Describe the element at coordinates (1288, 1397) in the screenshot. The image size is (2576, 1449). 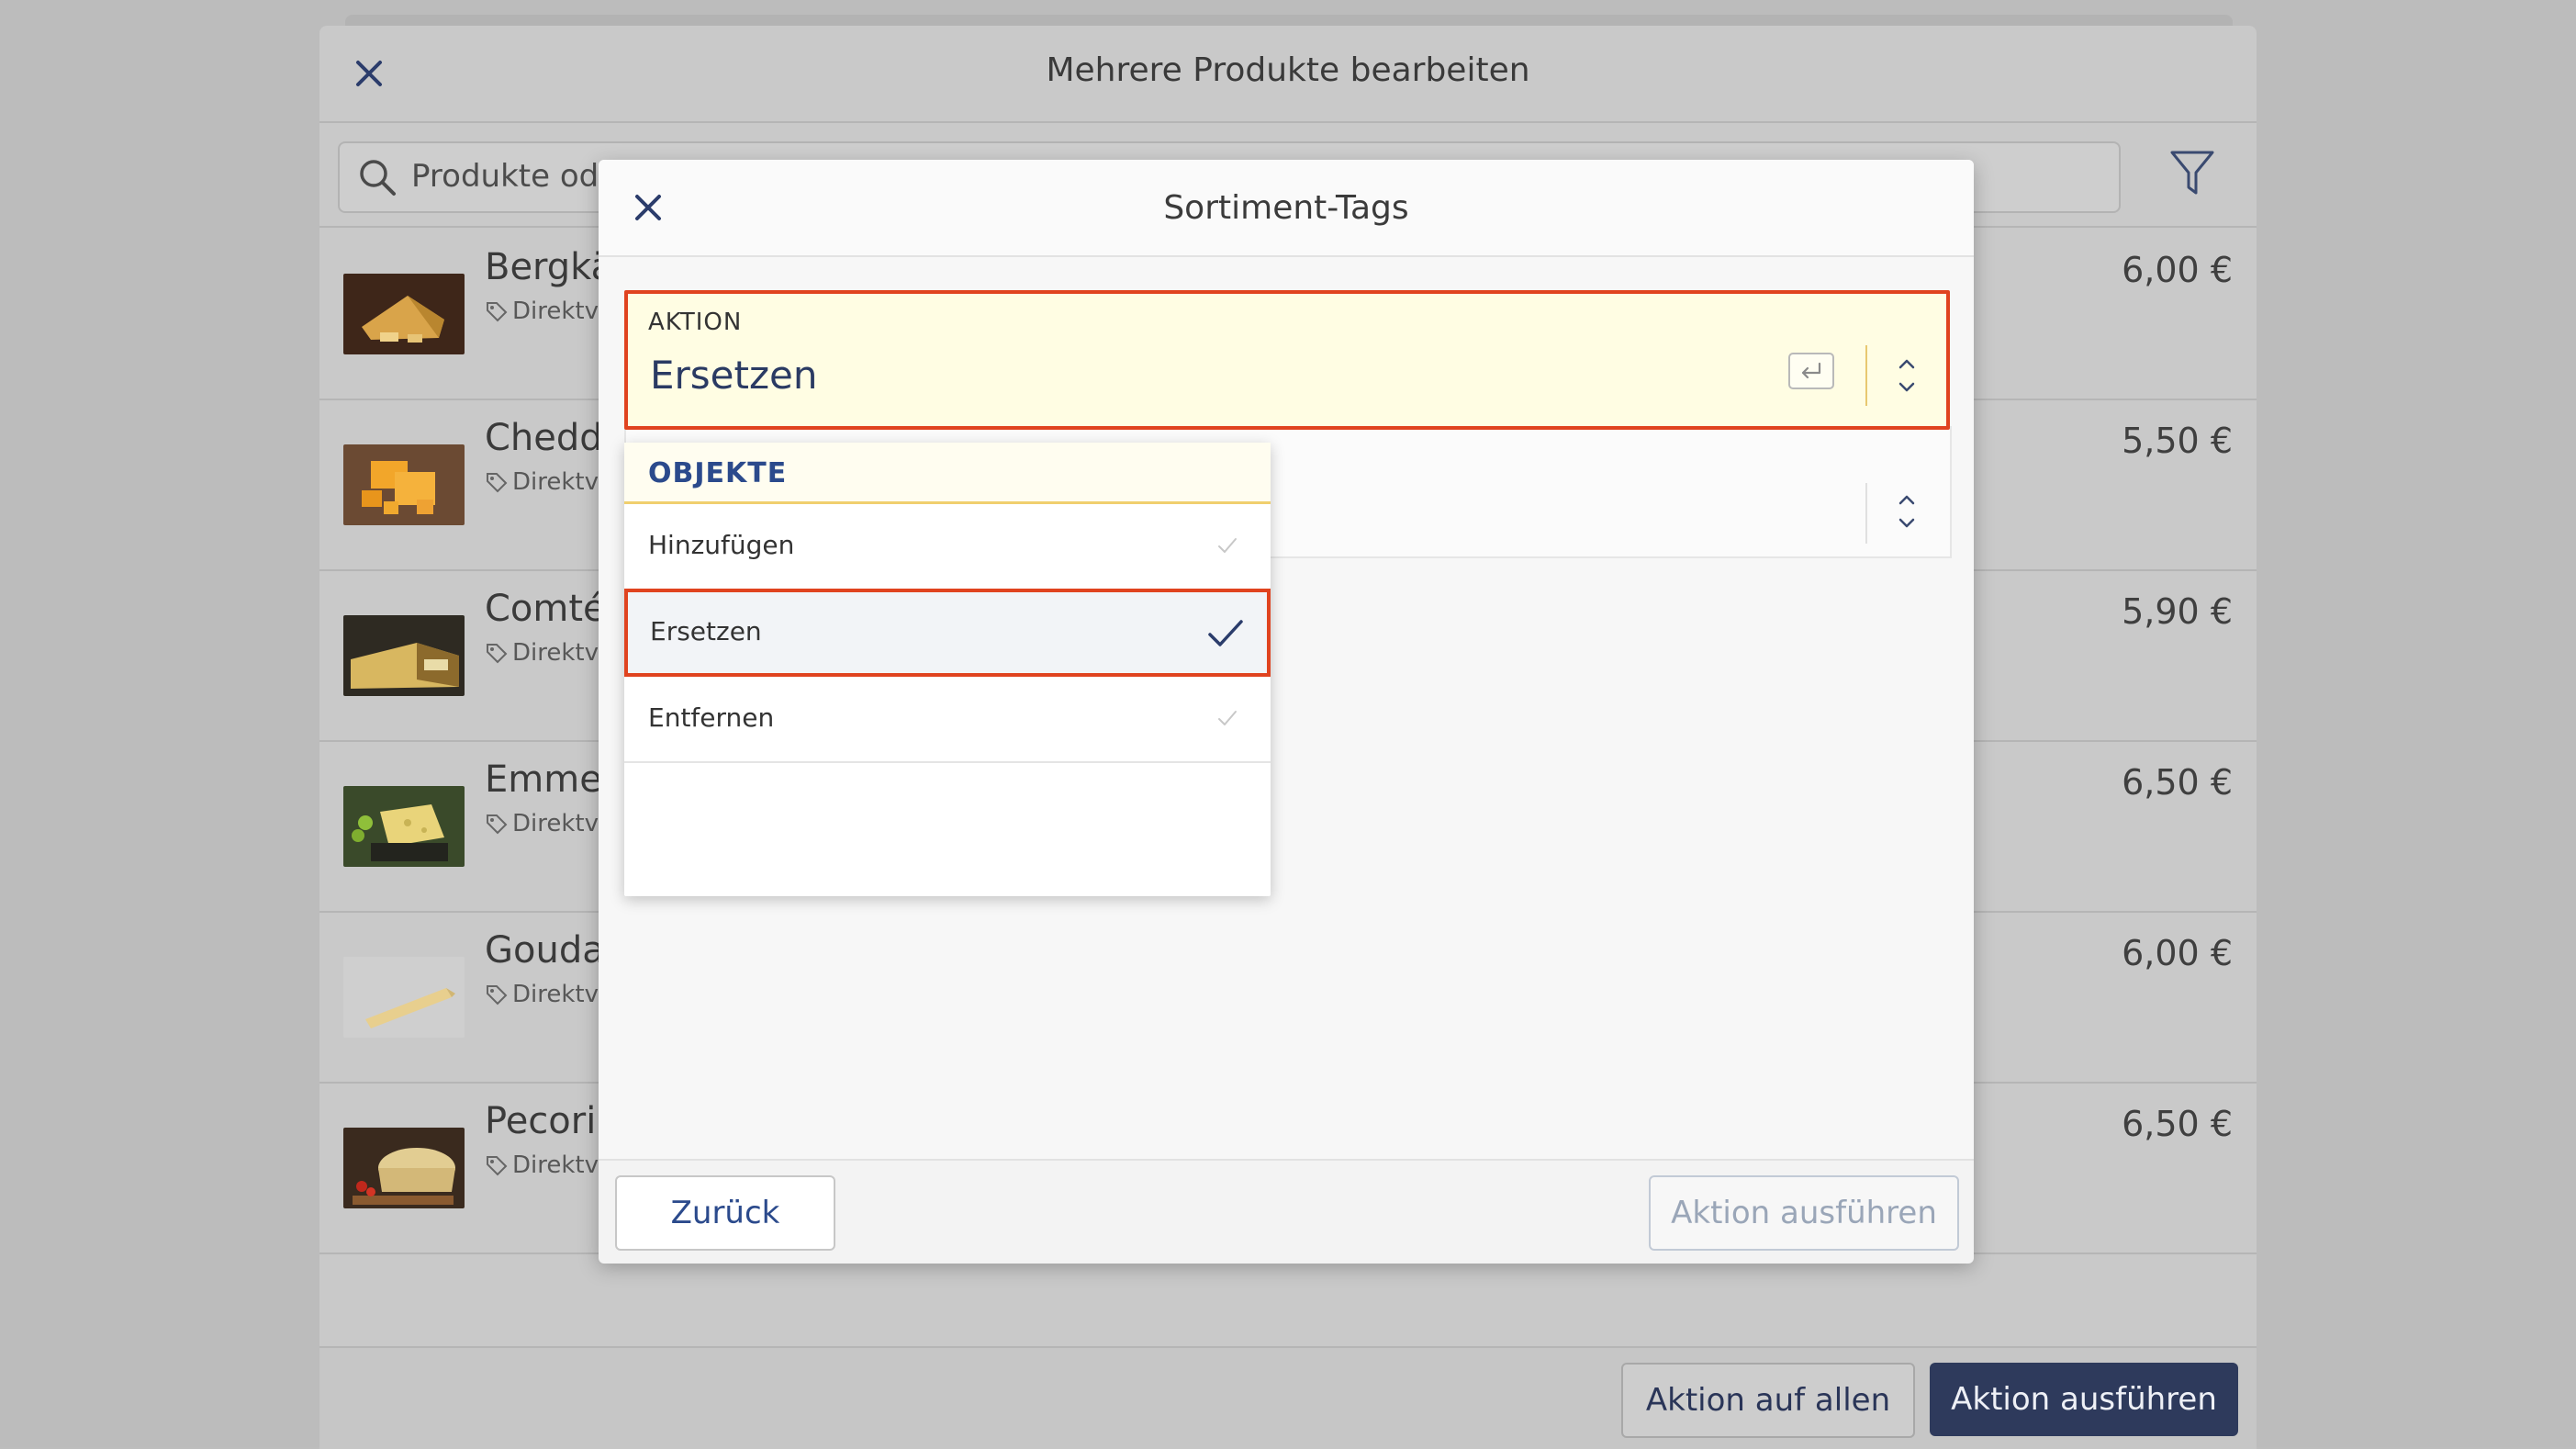
I see `sheet-footer: Aktion auf allen Aktion ausführen` at that location.